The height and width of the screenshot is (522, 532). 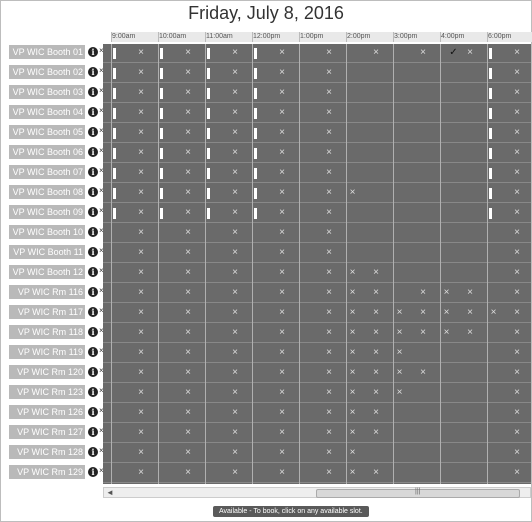 I want to click on room-name: VP WIC Booth 05, so click(x=47, y=132).